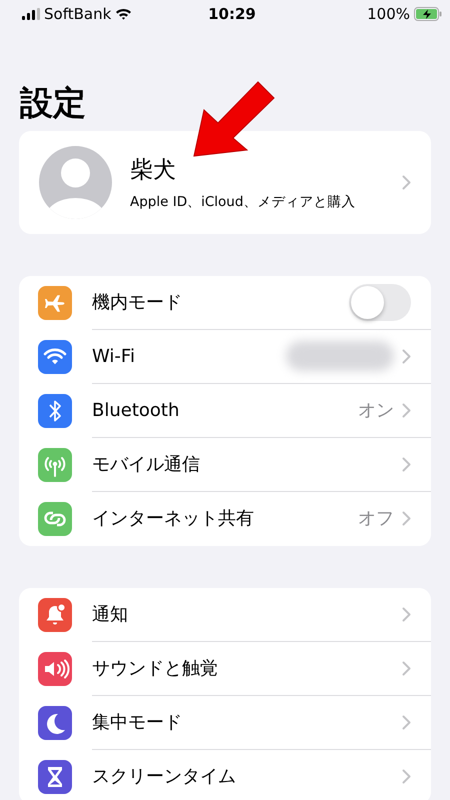 The height and width of the screenshot is (800, 450). Describe the element at coordinates (380, 302) in the screenshot. I see `toggle-switch` at that location.